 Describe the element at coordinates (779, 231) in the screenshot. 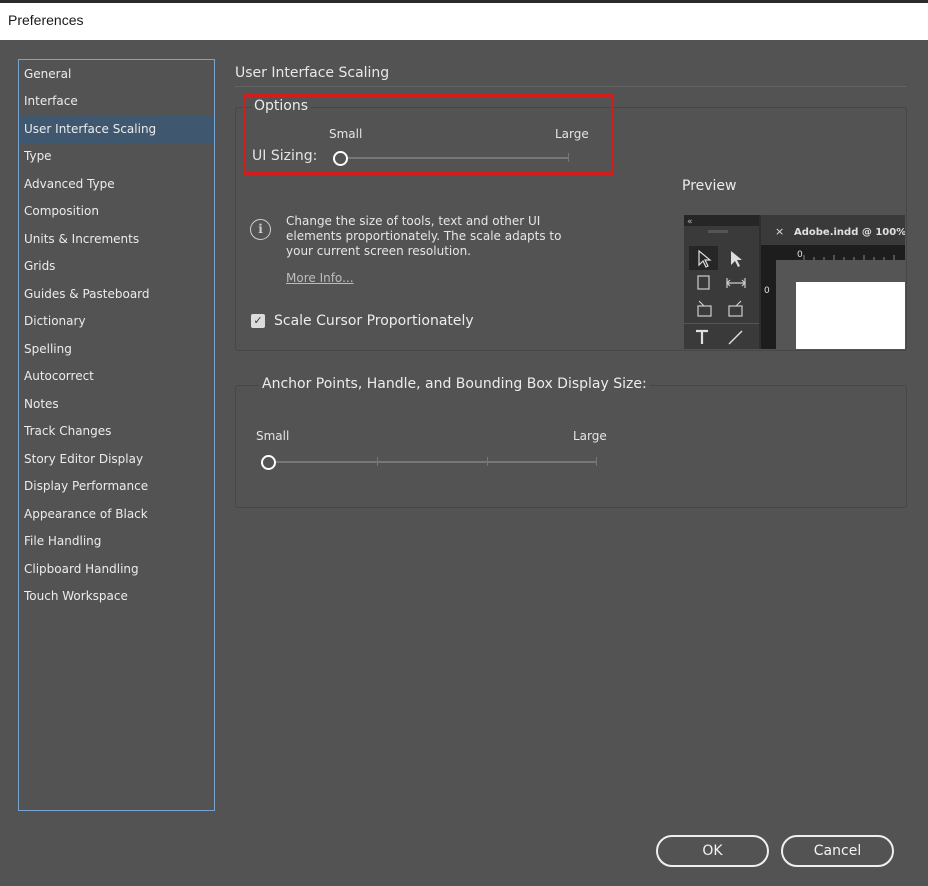

I see `close-tab-icon: ×` at that location.